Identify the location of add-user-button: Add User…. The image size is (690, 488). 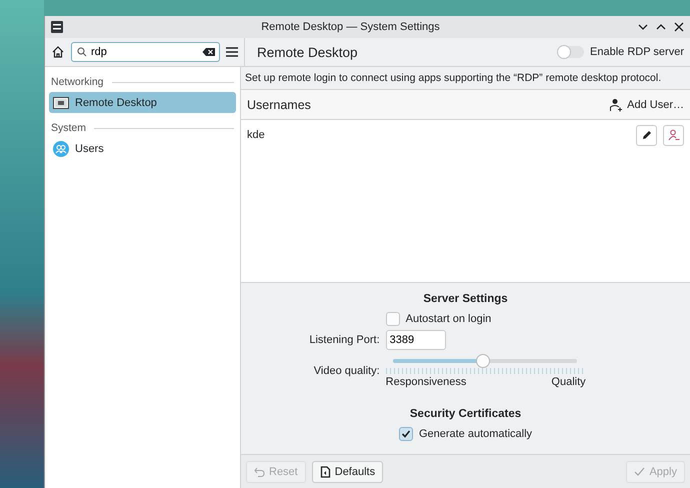
(646, 105).